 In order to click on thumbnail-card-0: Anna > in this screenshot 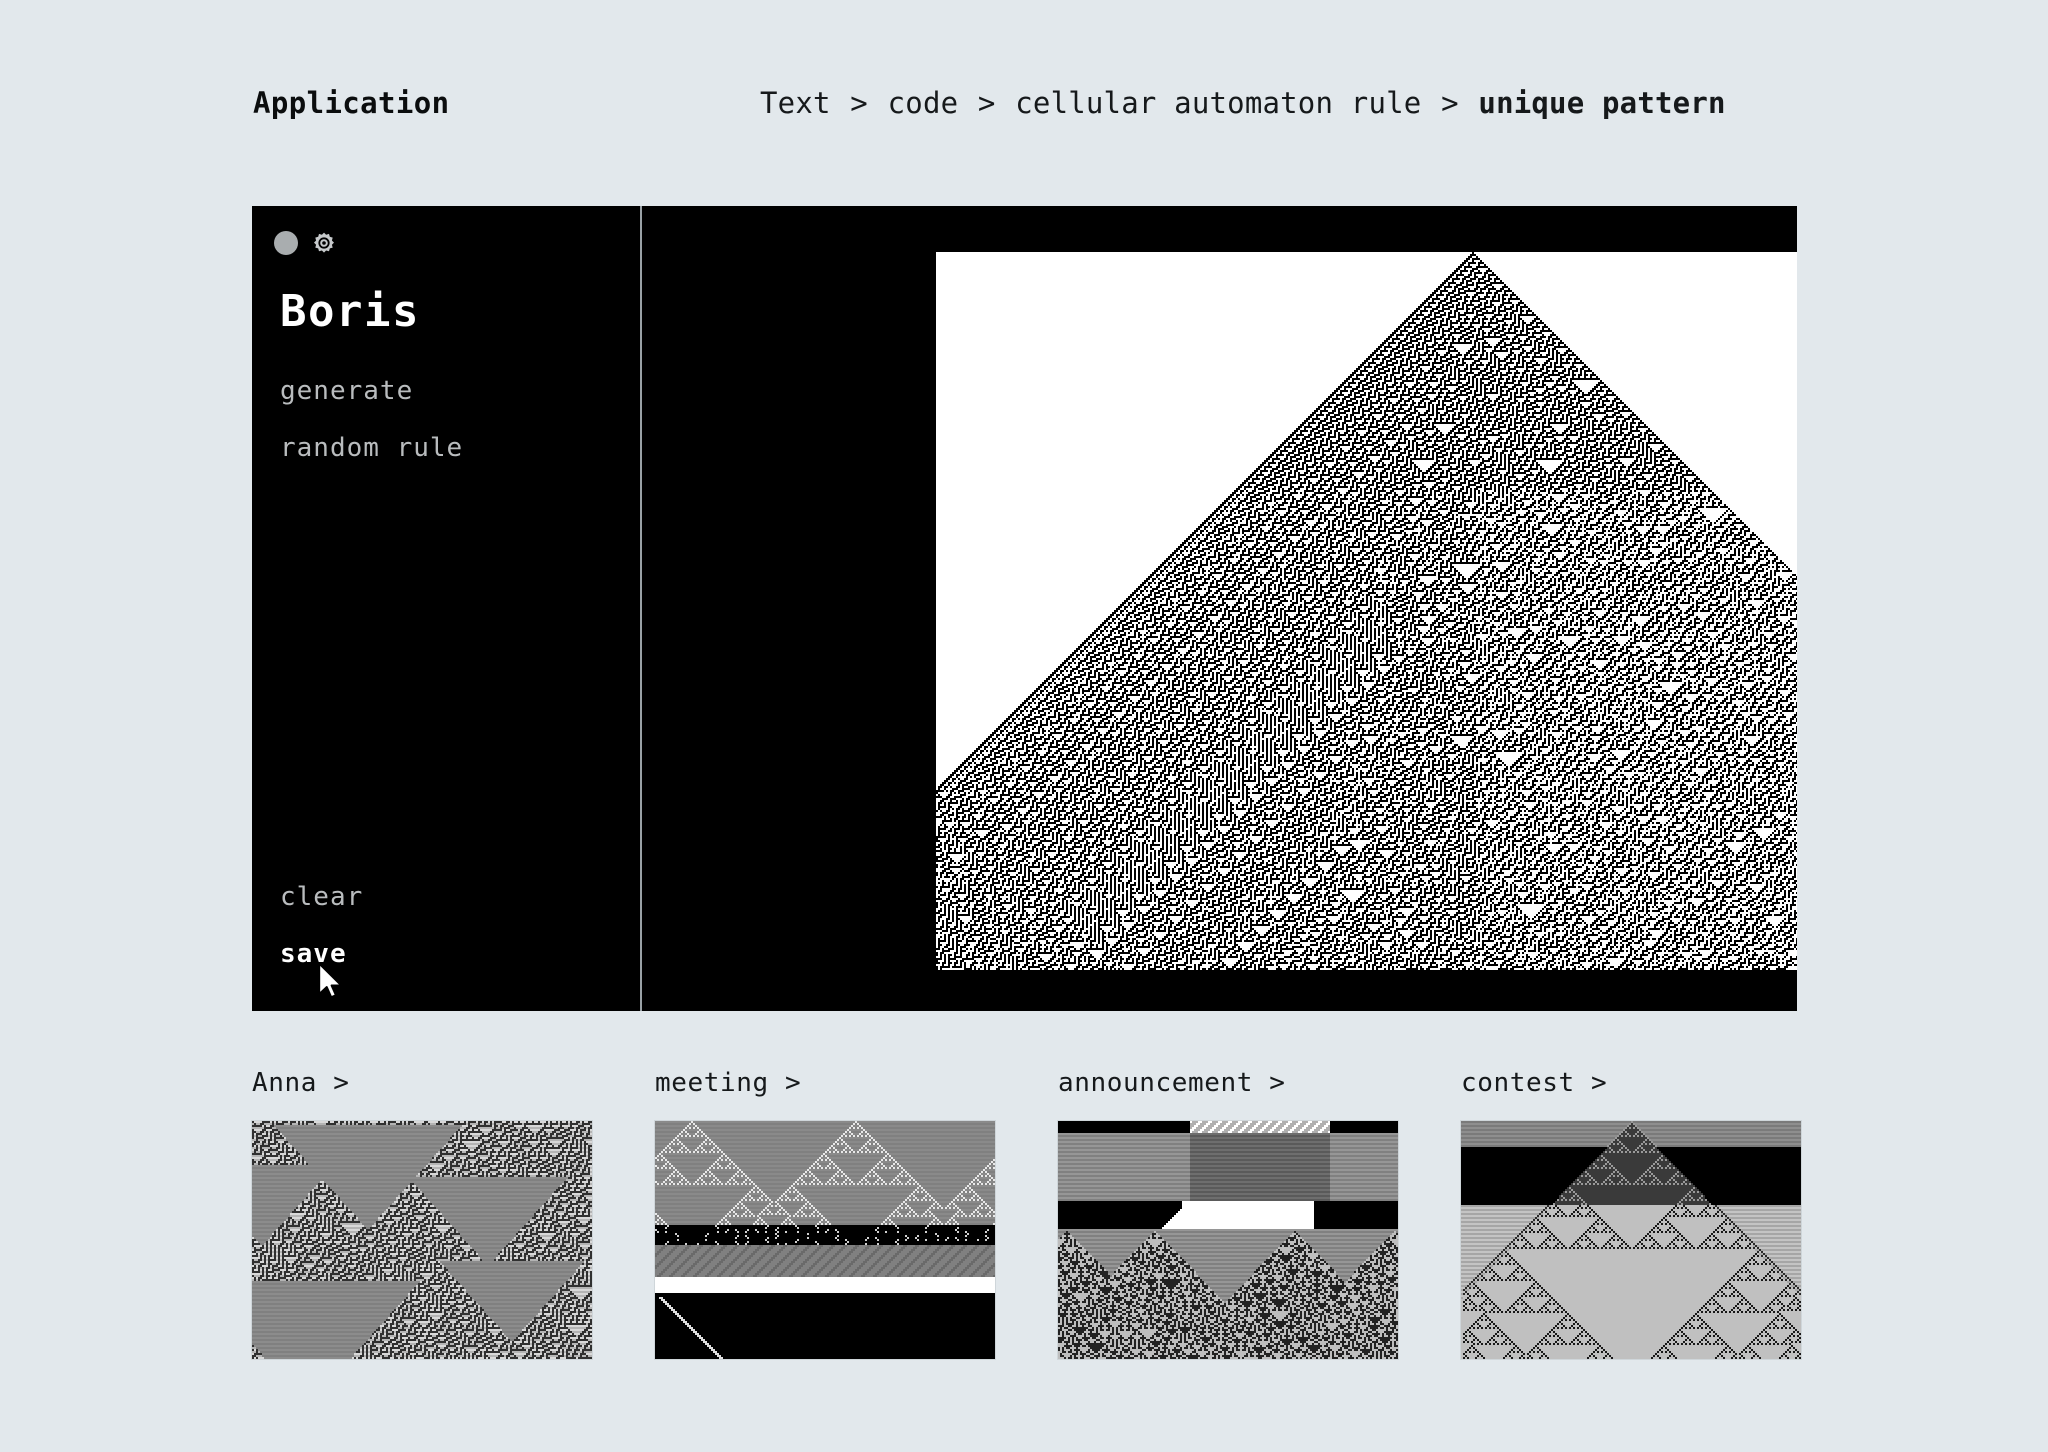, I will do `click(422, 1214)`.